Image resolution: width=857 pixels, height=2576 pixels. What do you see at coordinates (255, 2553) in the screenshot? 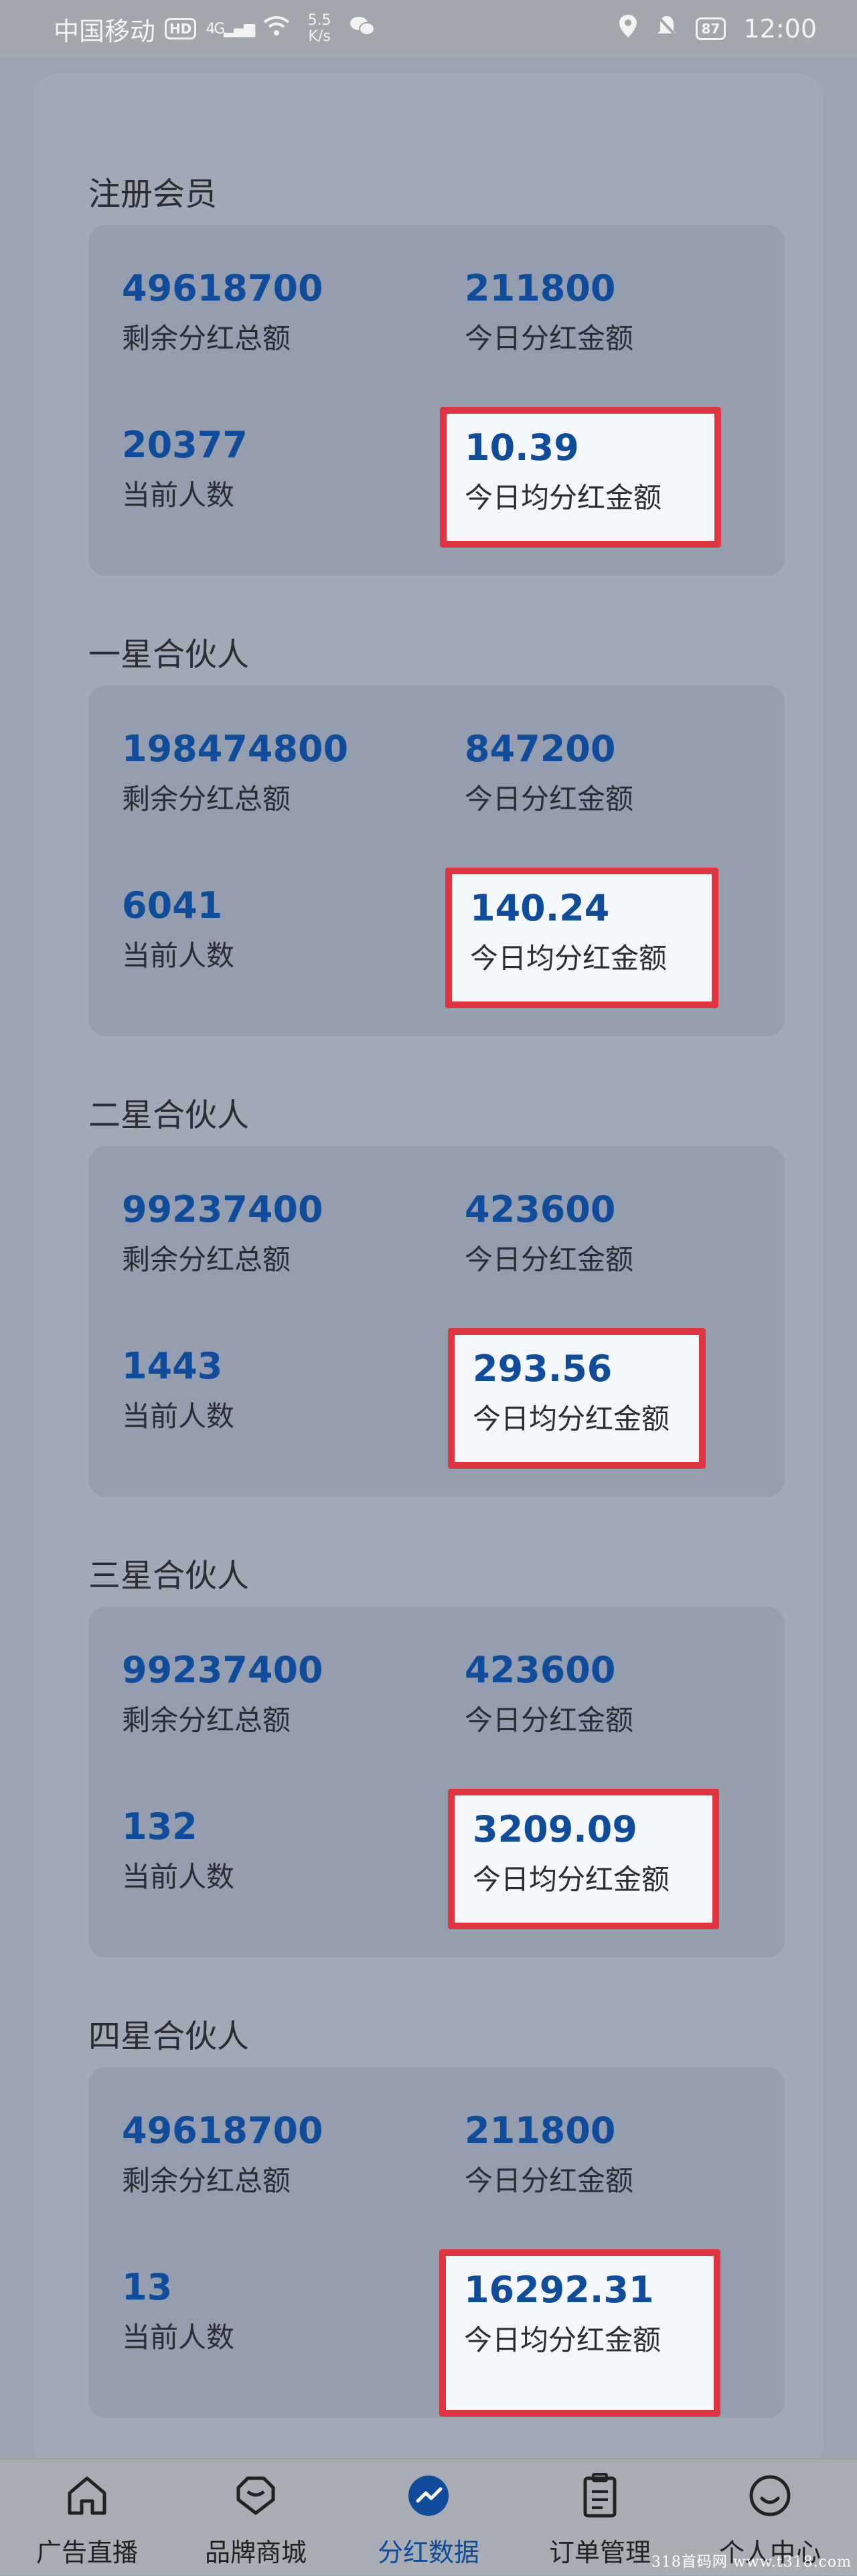
I see `tab-label: 品牌商城` at bounding box center [255, 2553].